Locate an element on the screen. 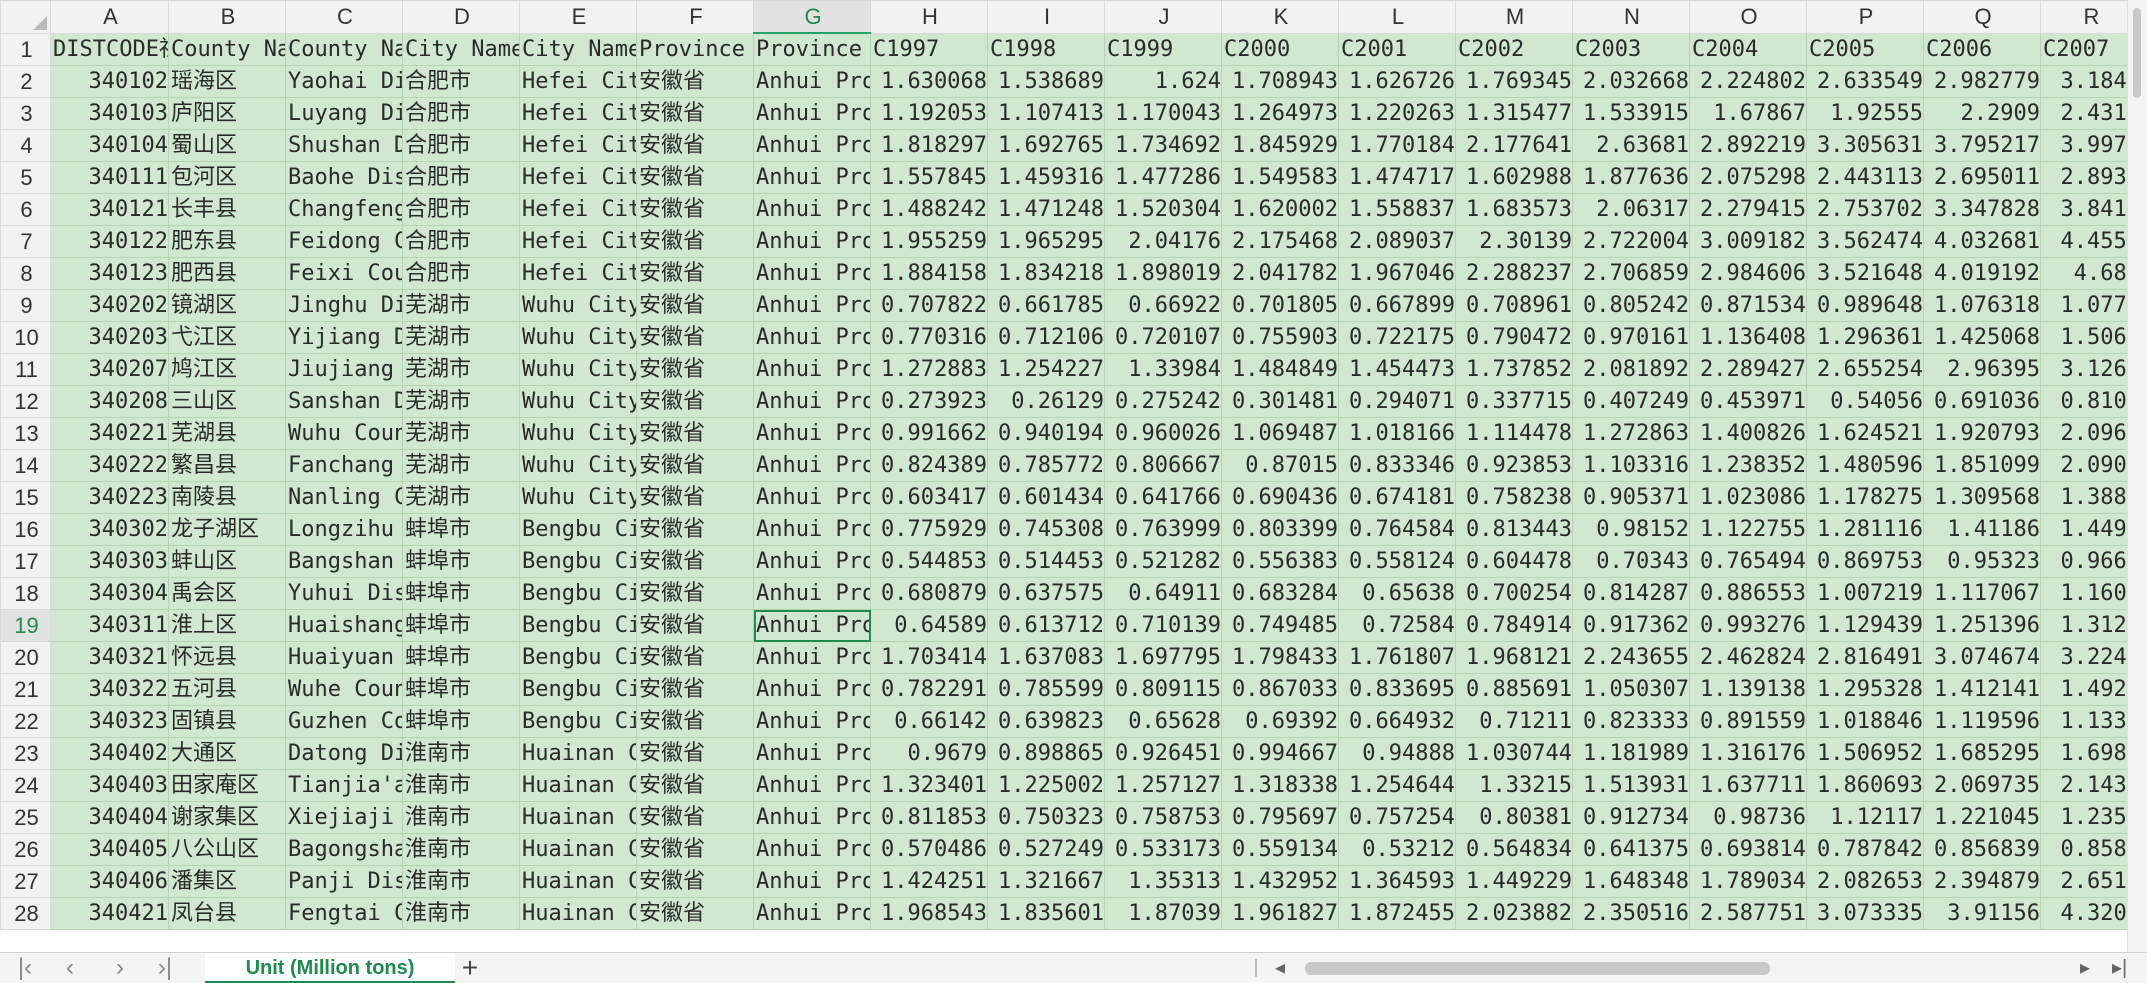 The width and height of the screenshot is (2147, 983). cell: 0.770316 is located at coordinates (929, 337).